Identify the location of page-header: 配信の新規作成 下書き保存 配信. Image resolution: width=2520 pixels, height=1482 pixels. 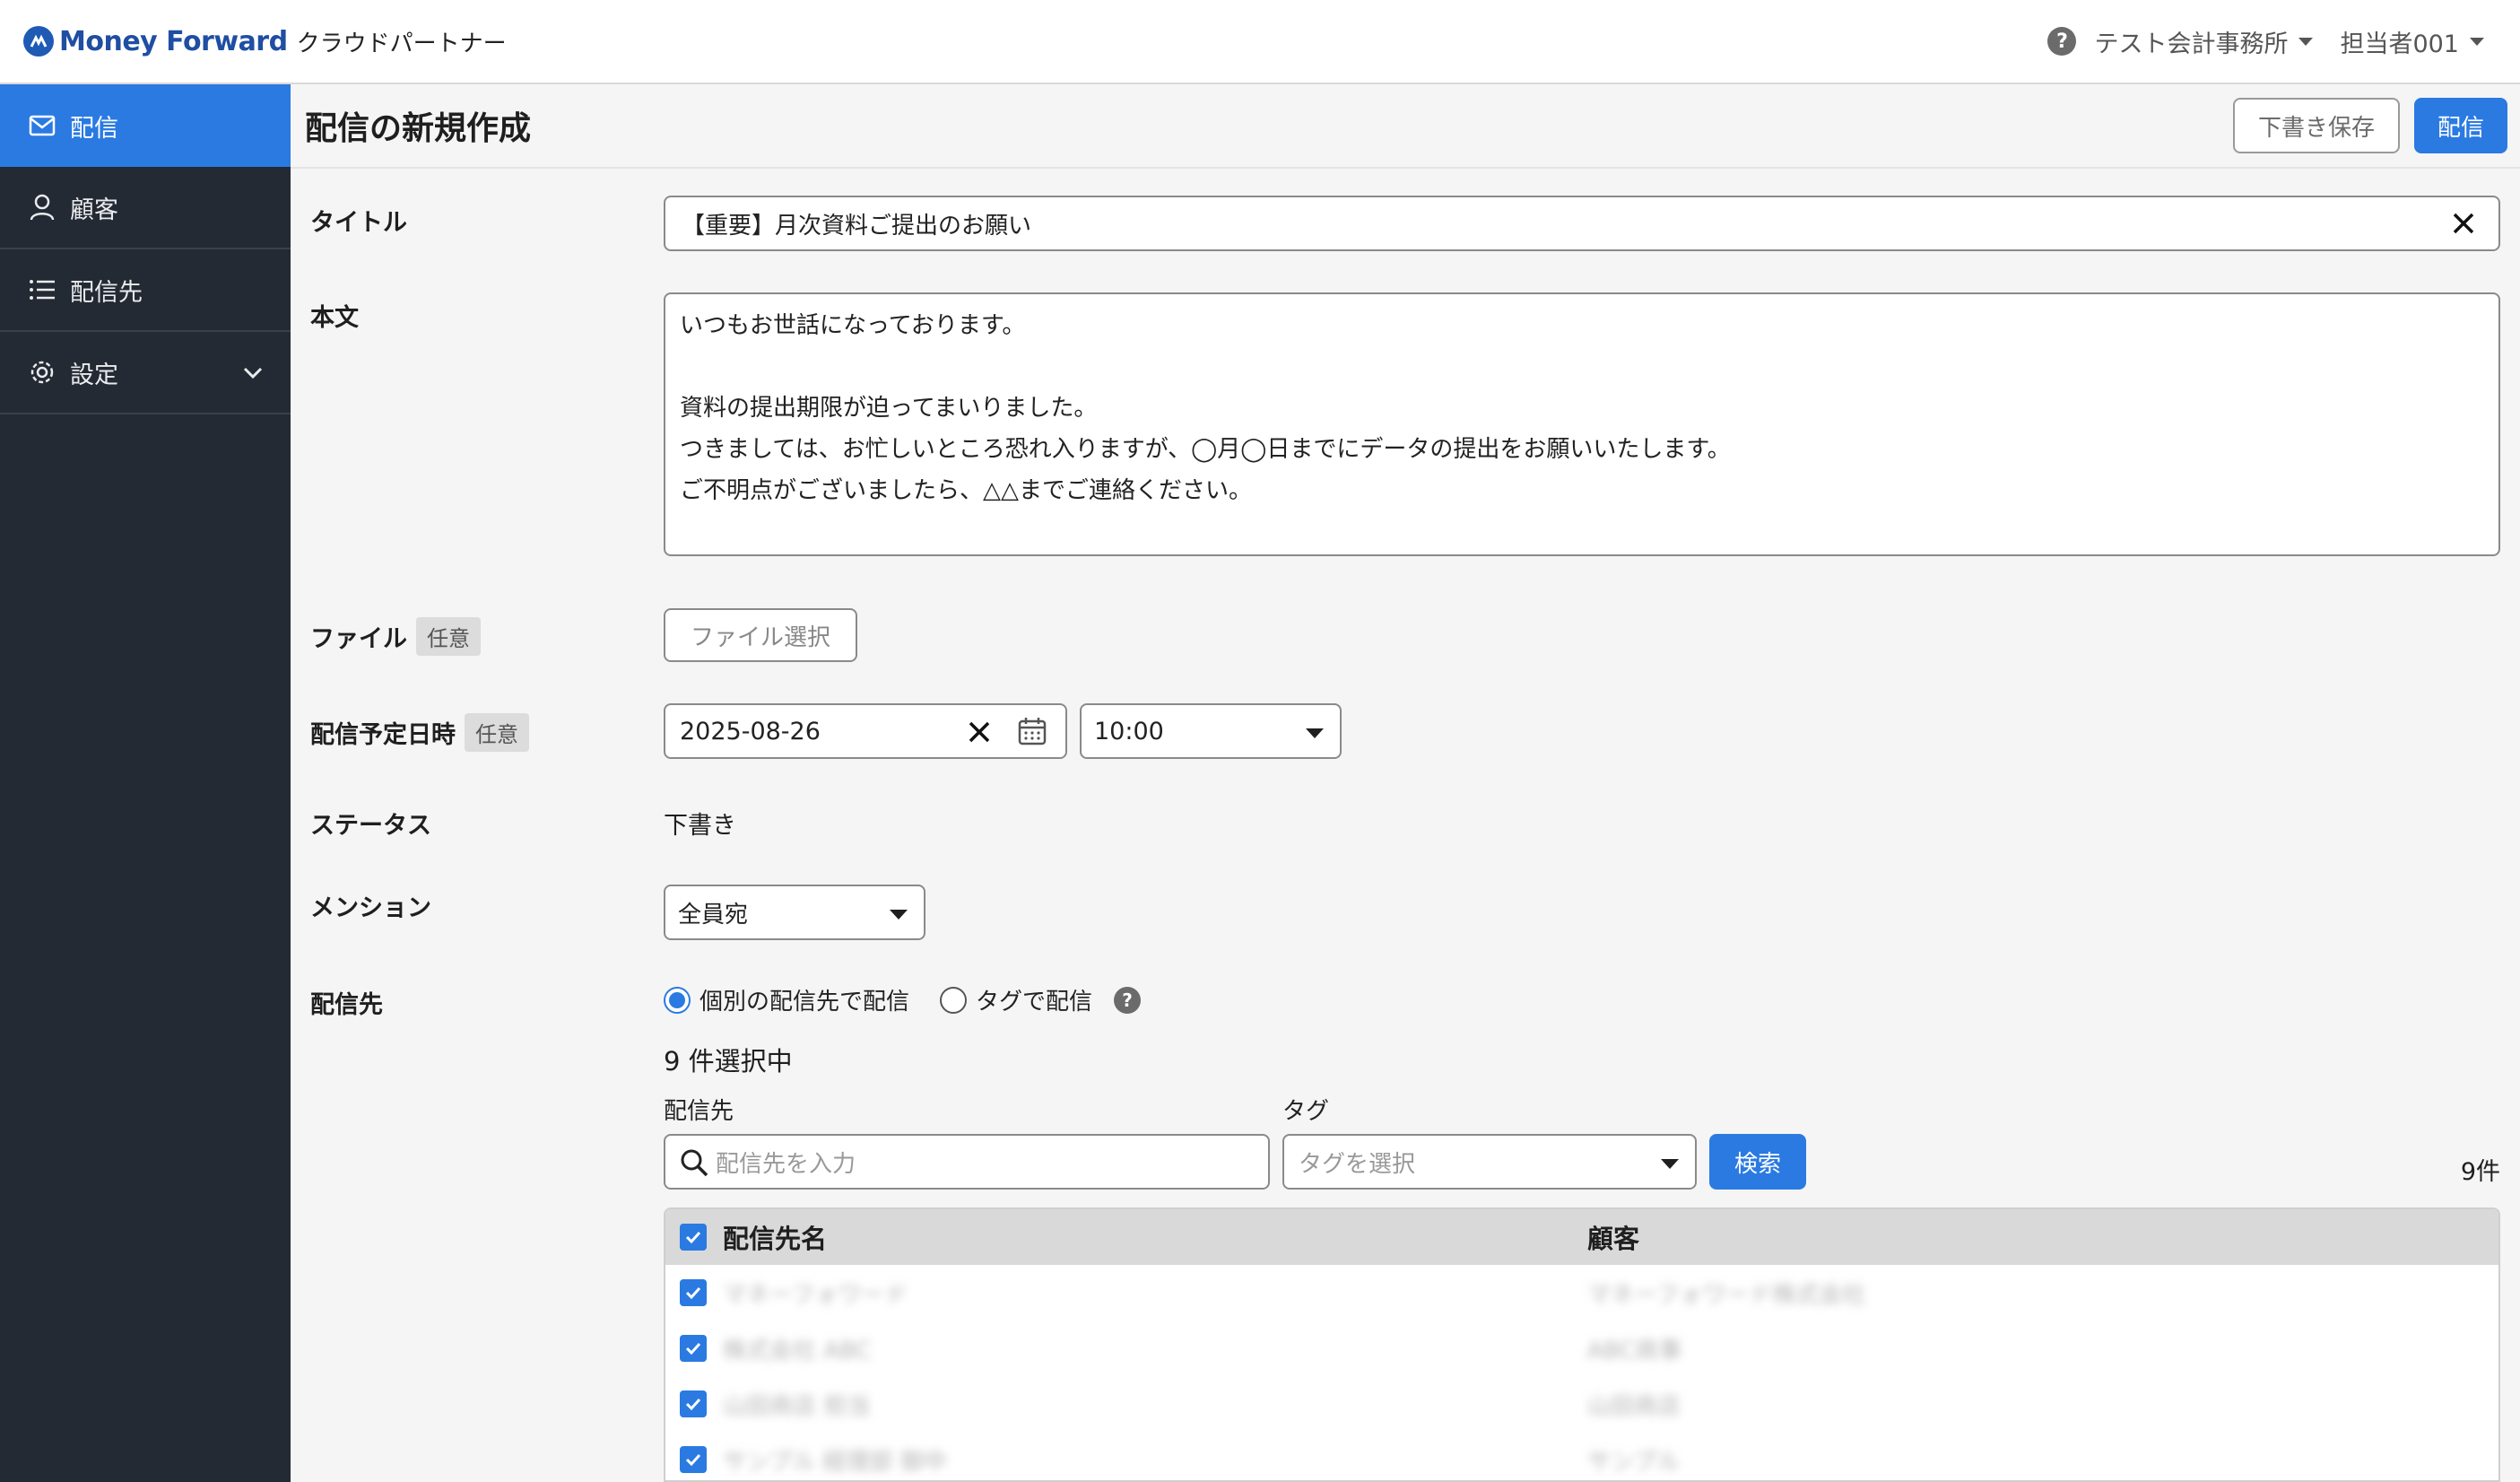
(1405, 127).